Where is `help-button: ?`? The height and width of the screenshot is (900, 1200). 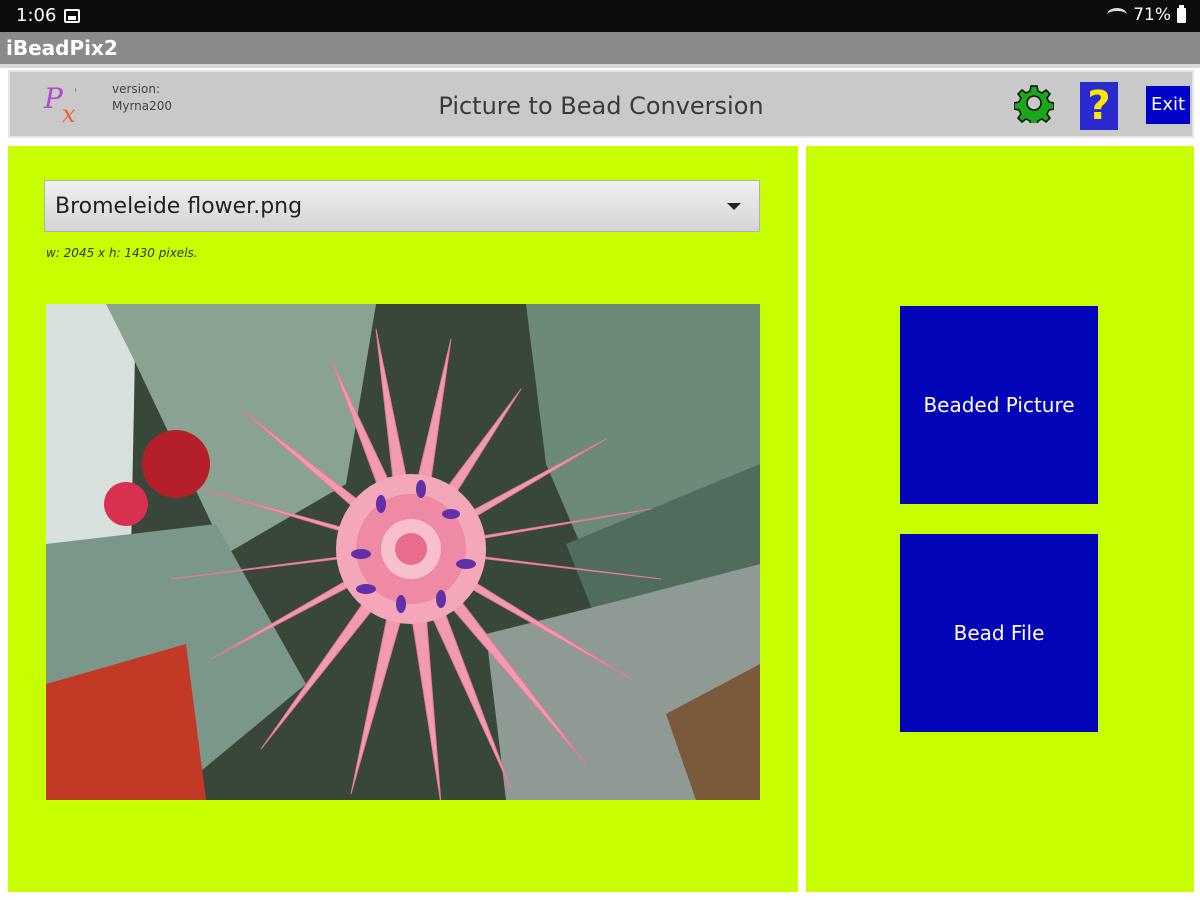
help-button: ? is located at coordinates (1099, 106).